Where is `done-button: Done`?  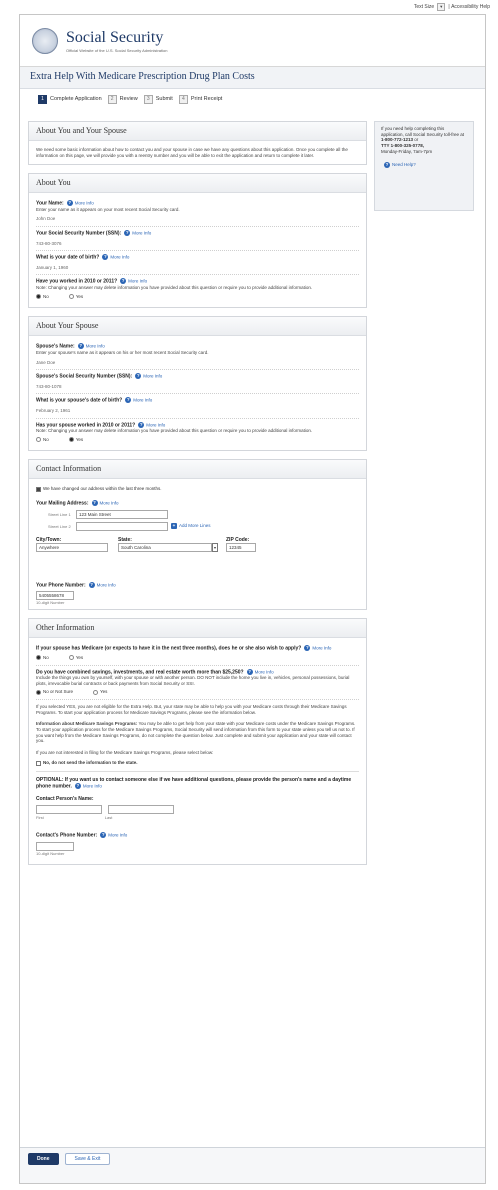
done-button: Done is located at coordinates (43, 1159).